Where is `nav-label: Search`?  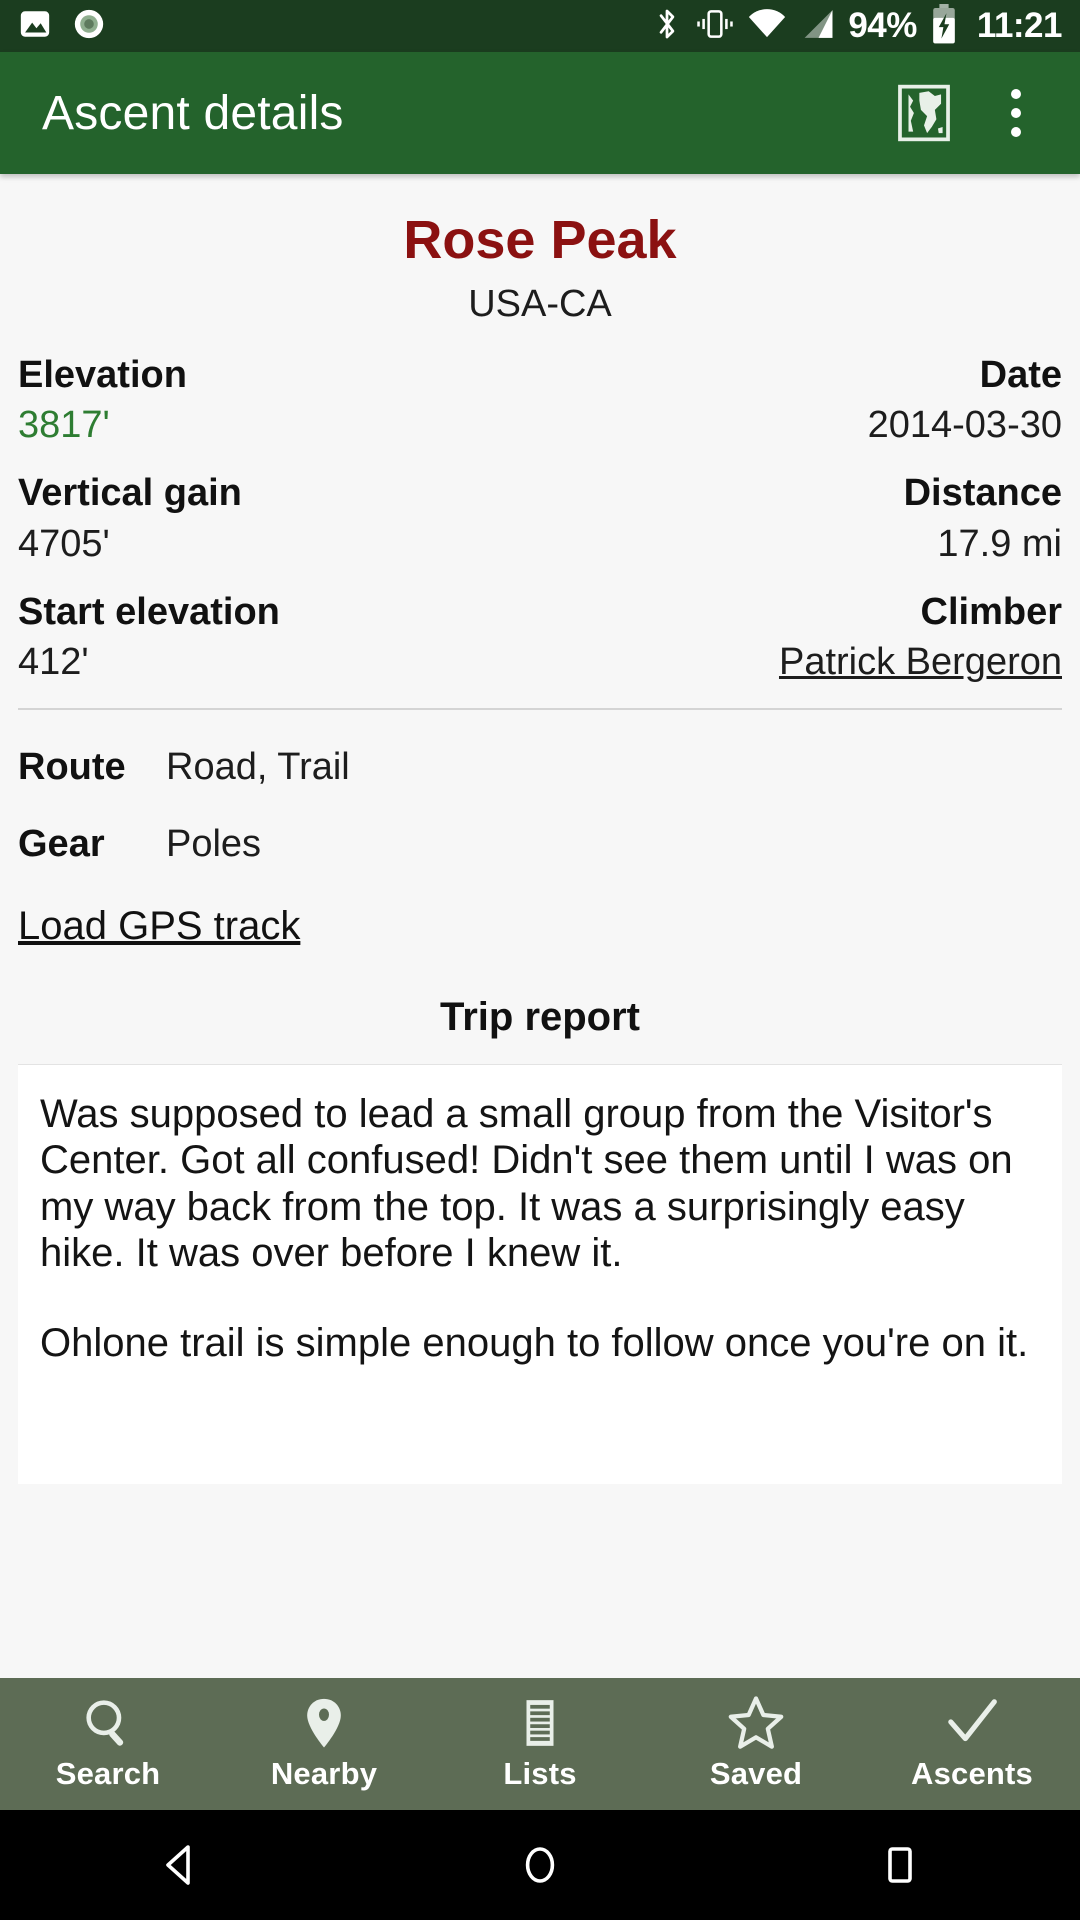 nav-label: Search is located at coordinates (108, 1773).